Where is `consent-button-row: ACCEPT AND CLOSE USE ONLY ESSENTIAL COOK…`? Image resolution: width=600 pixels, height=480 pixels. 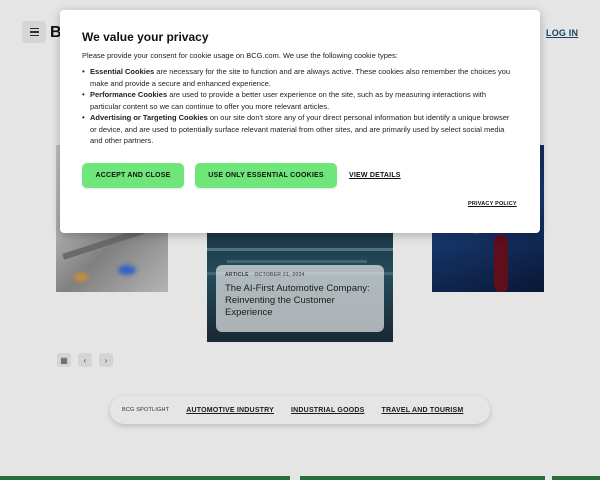
consent-button-row: ACCEPT AND CLOSE USE ONLY ESSENTIAL COOK… is located at coordinates (241, 175).